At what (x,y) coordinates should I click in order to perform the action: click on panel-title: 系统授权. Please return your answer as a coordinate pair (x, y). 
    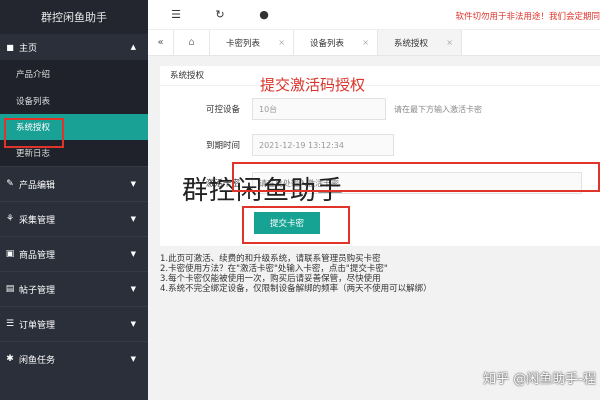
    Looking at the image, I should click on (380, 76).